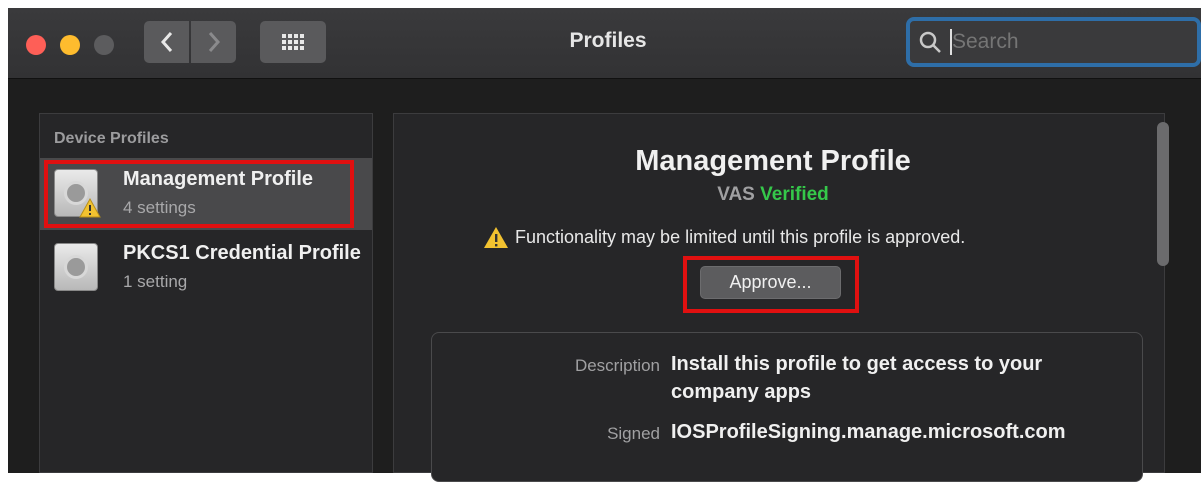 This screenshot has height=482, width=1201. I want to click on minimize-window-button, so click(70, 45).